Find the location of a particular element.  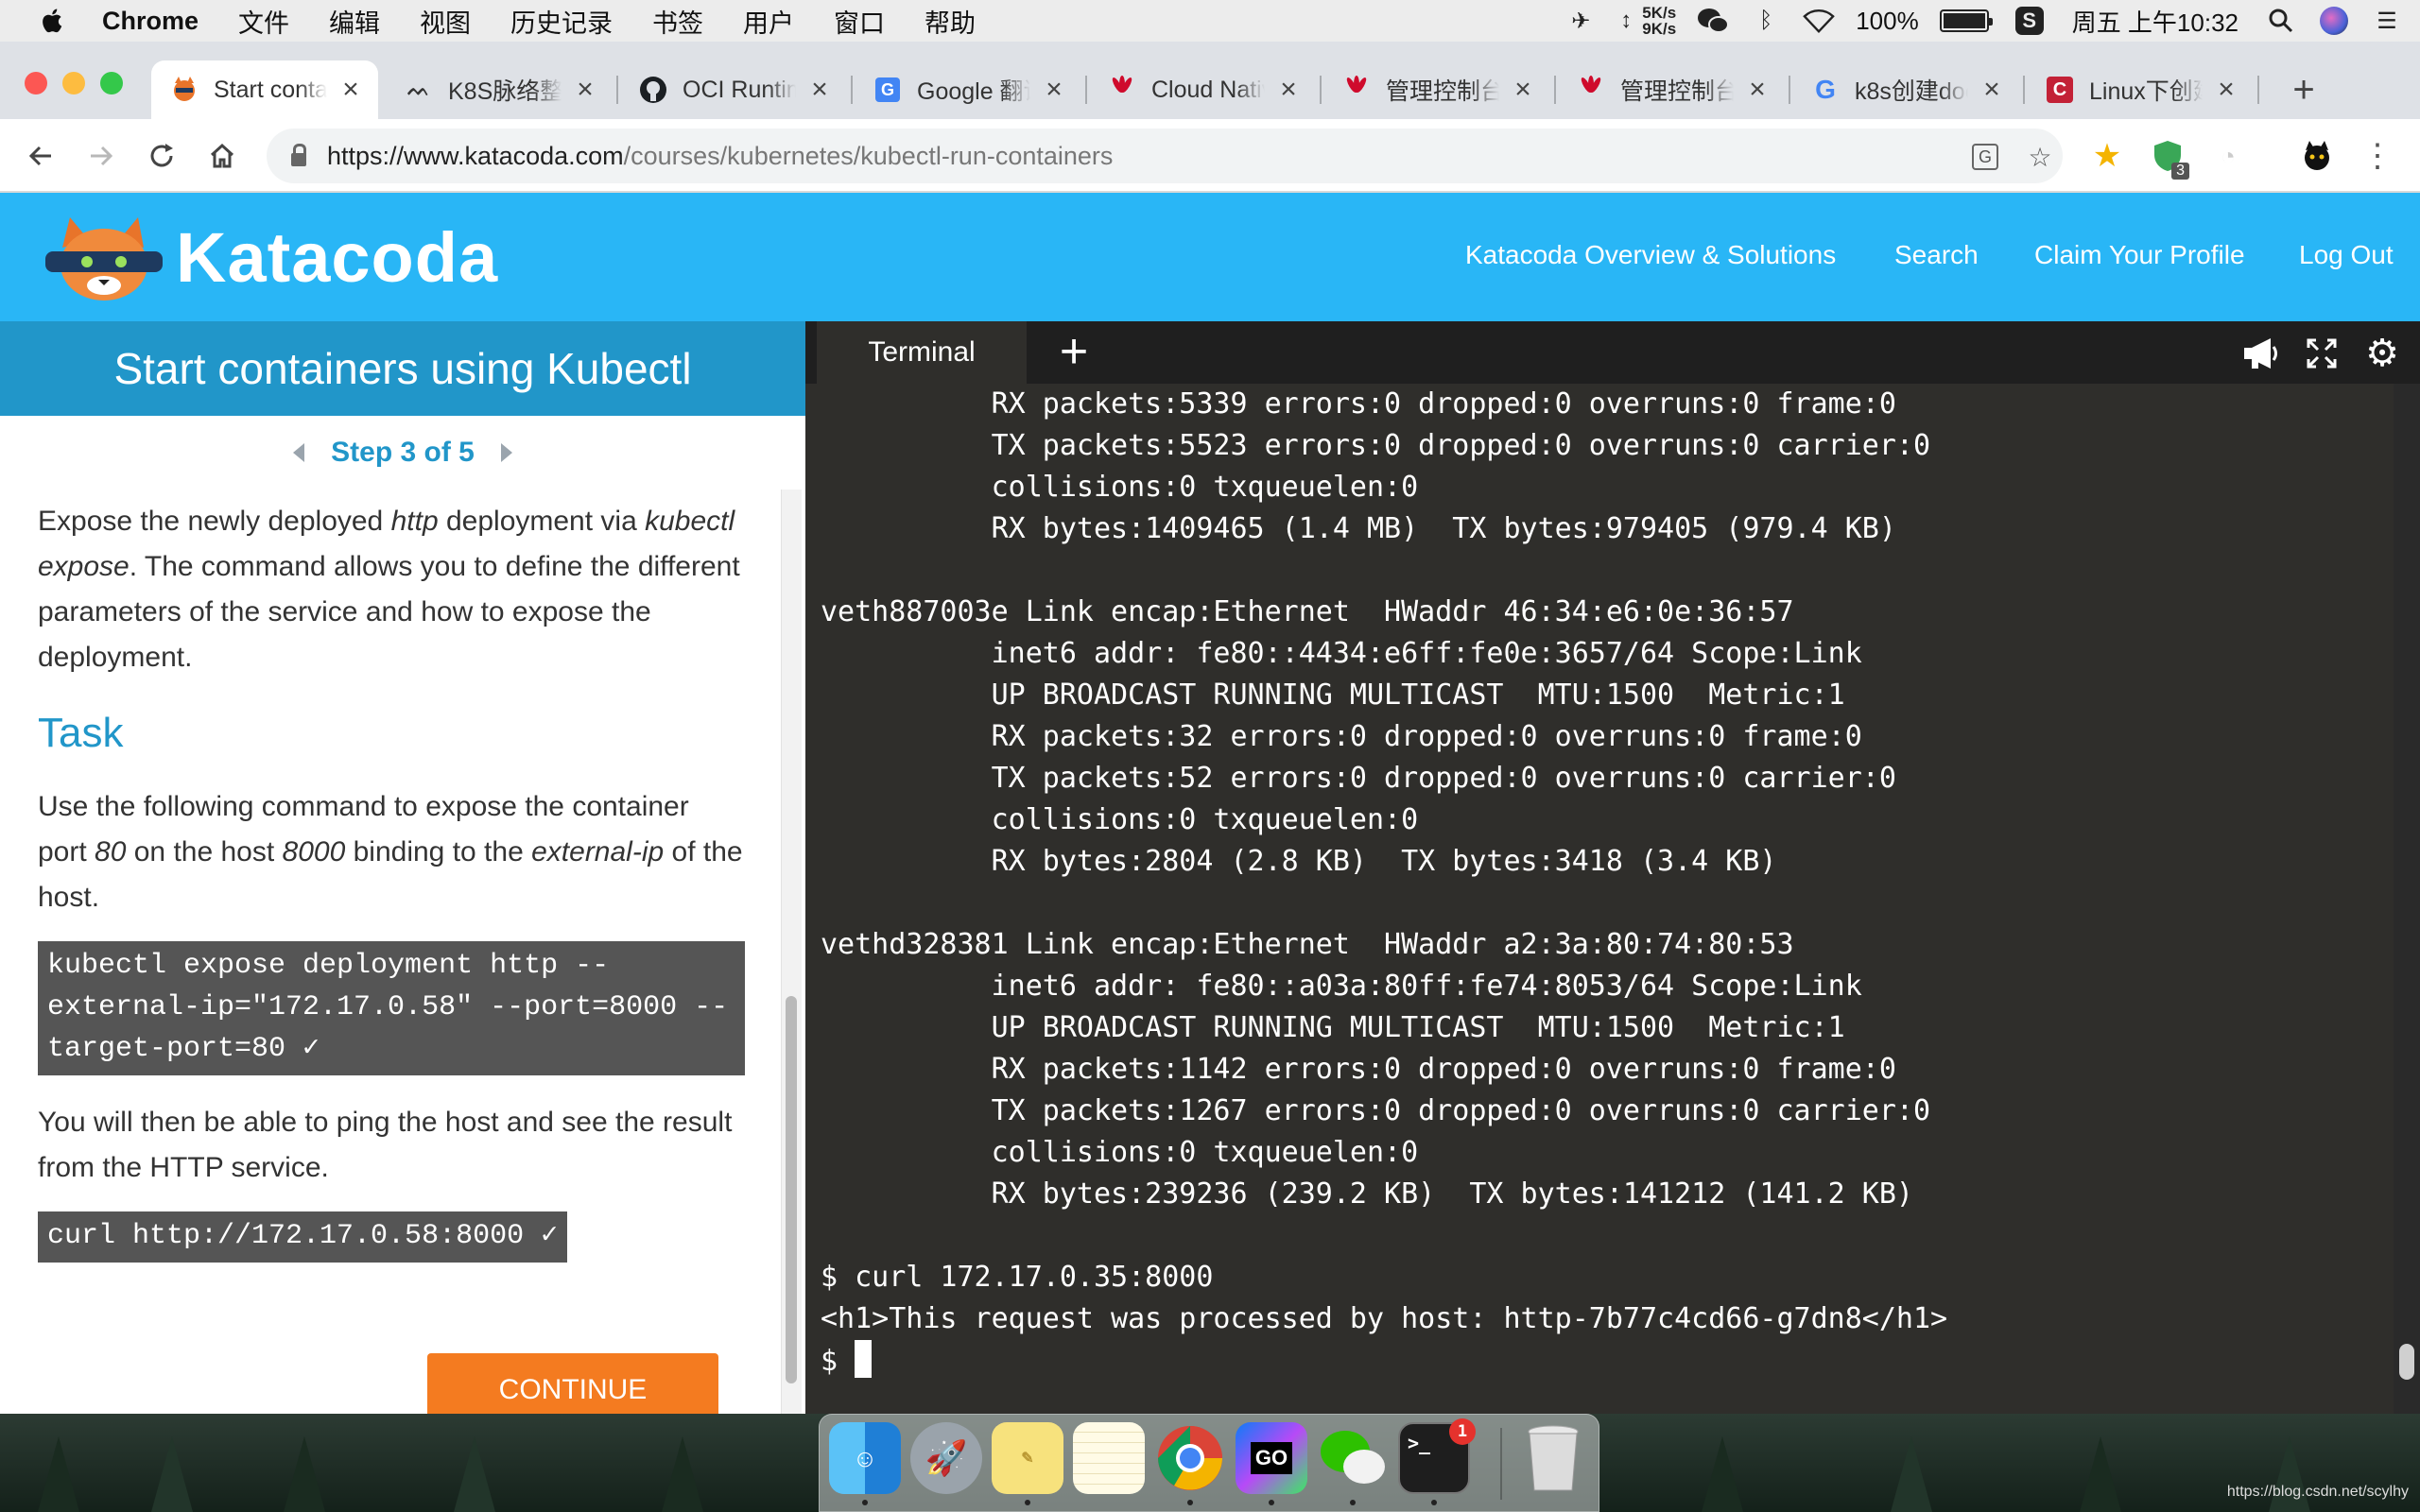

menu-view: 视图 is located at coordinates (446, 21).